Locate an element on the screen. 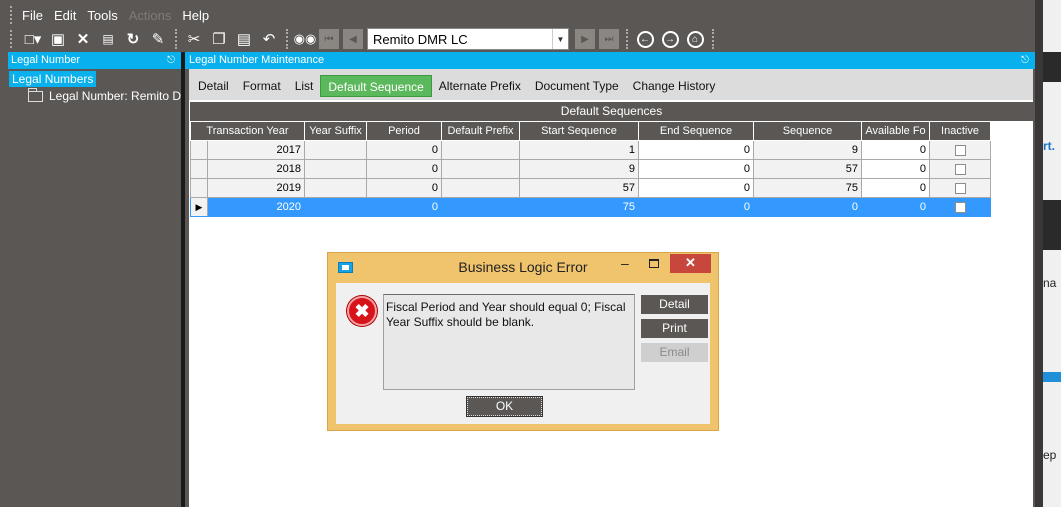 The height and width of the screenshot is (507, 1061). column-header-transaction-year: Transaction Year is located at coordinates (247, 131).